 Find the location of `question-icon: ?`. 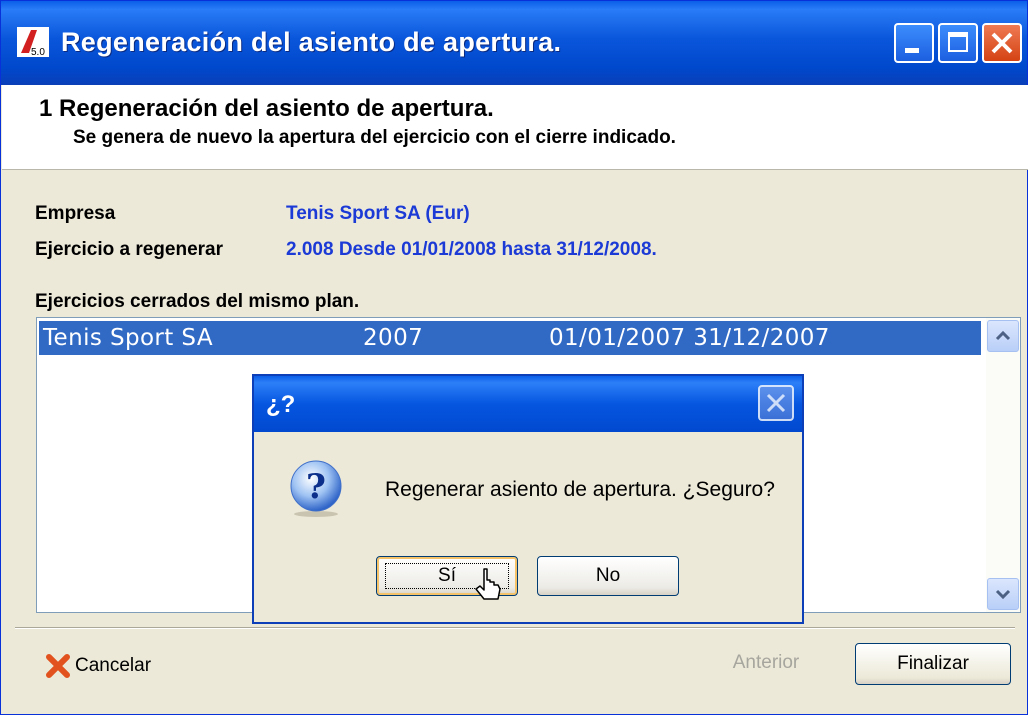

question-icon: ? is located at coordinates (316, 488).